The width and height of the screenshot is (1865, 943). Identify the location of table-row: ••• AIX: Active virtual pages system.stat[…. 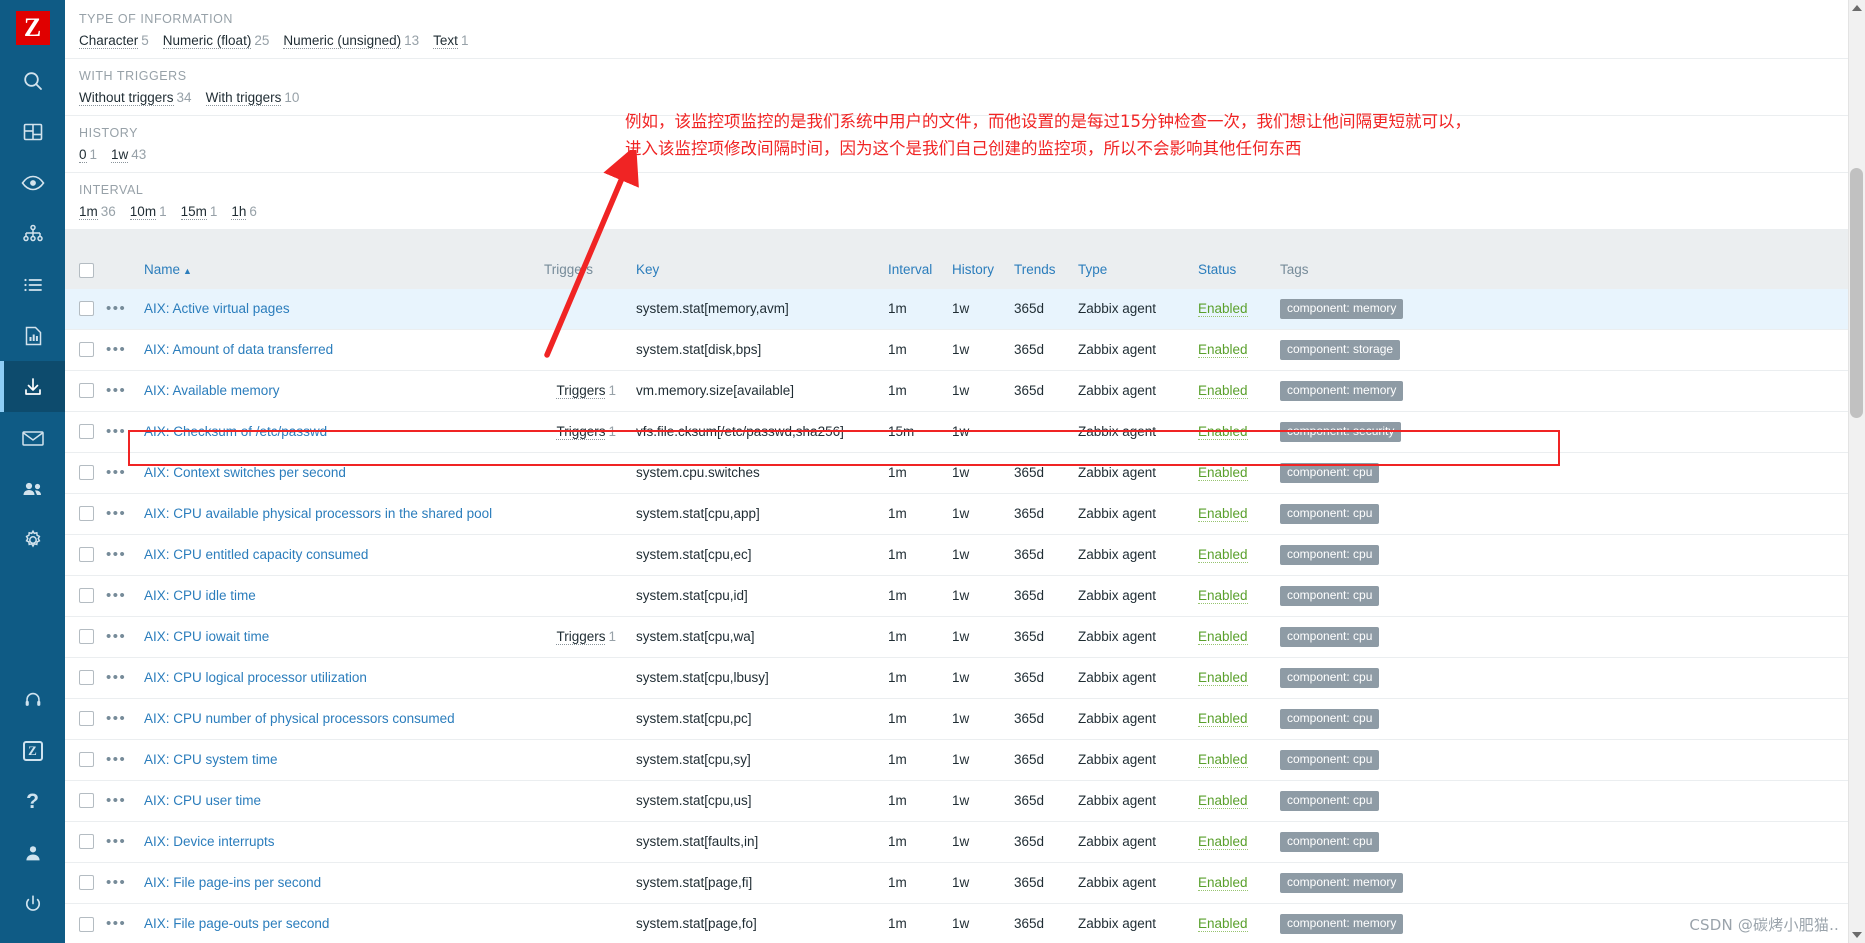
(965, 308).